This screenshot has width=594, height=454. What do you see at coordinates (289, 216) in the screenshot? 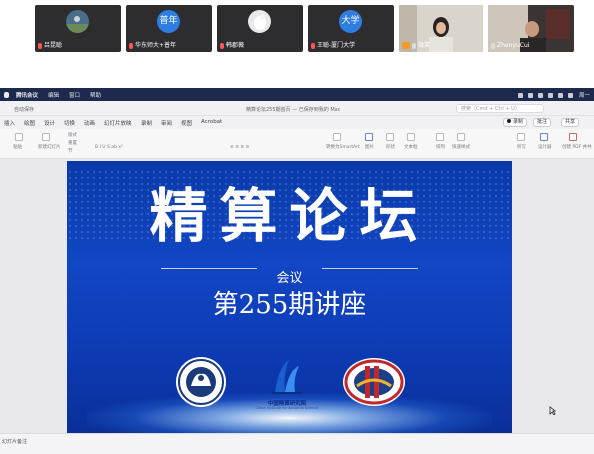
I see `slide-title: 精算论坛` at bounding box center [289, 216].